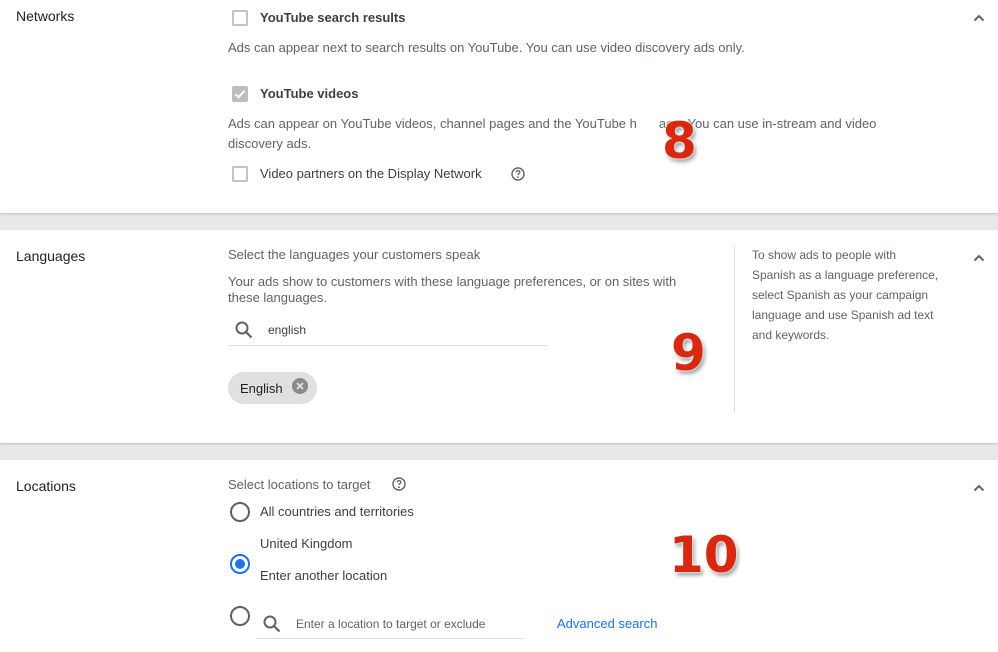 This screenshot has height=652, width=998. Describe the element at coordinates (324, 575) in the screenshot. I see `radio-another-location-label: Enter another location` at that location.